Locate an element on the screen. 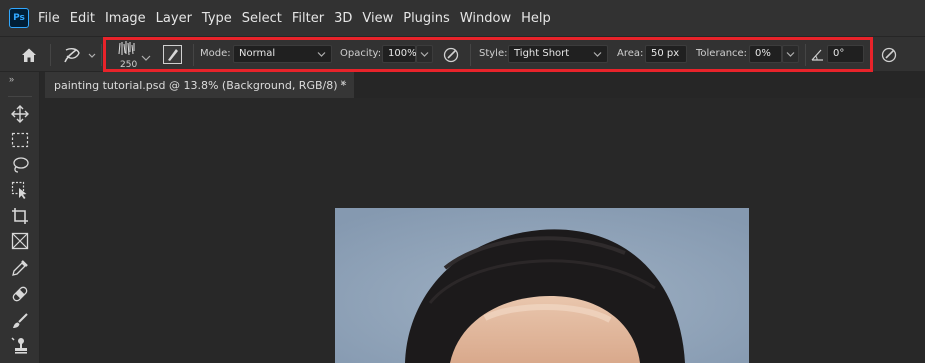 This screenshot has height=363, width=925. object-selection-tool is located at coordinates (20, 190).